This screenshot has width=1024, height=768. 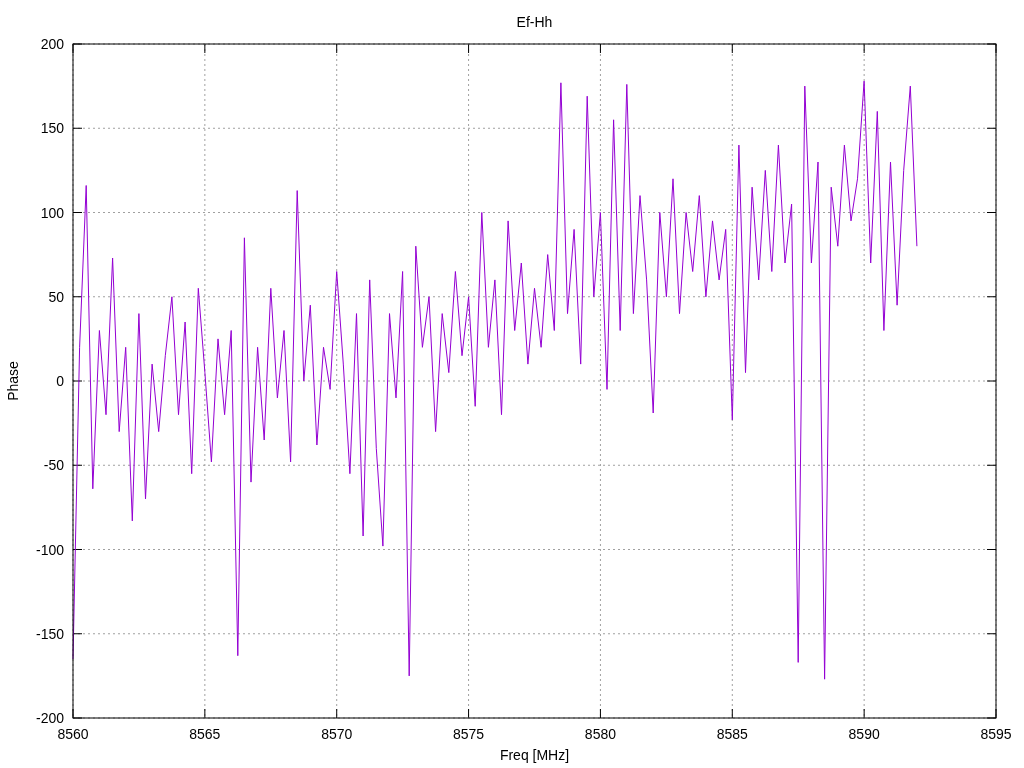 What do you see at coordinates (56, 296) in the screenshot?
I see `tick-label: 50` at bounding box center [56, 296].